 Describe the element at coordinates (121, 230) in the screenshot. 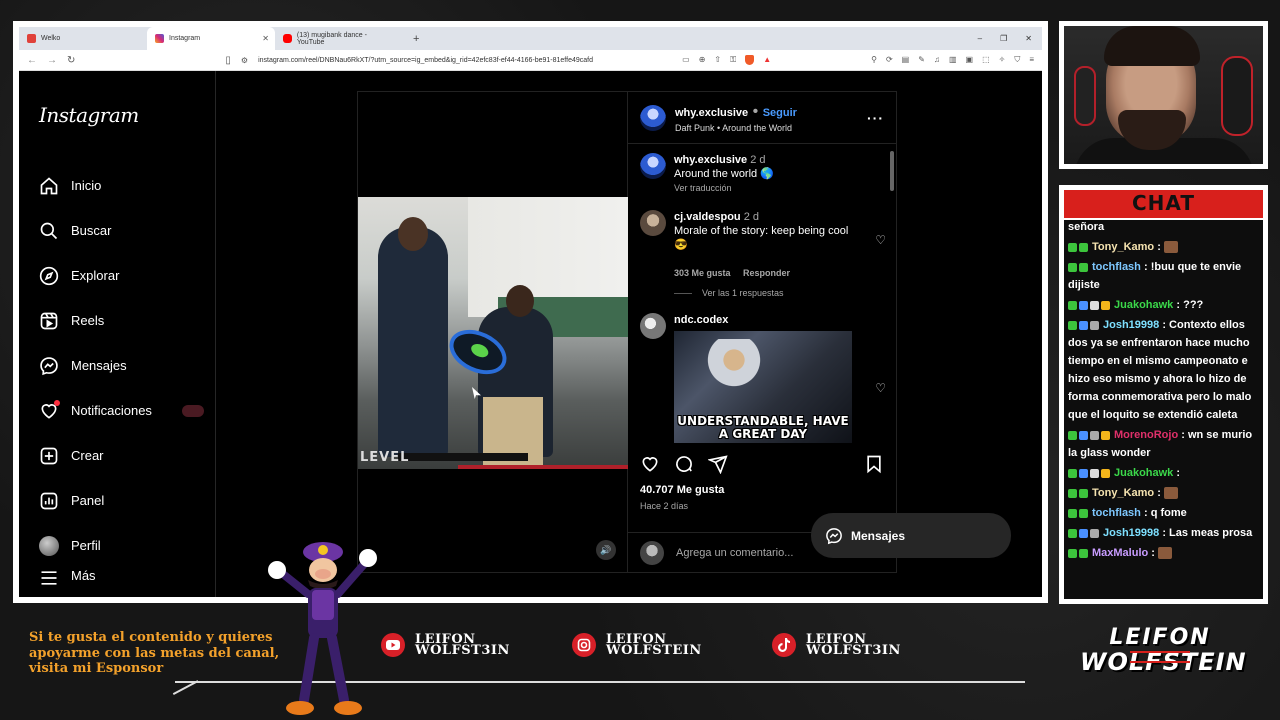

I see `sidebar-item-buscar: Buscar` at that location.